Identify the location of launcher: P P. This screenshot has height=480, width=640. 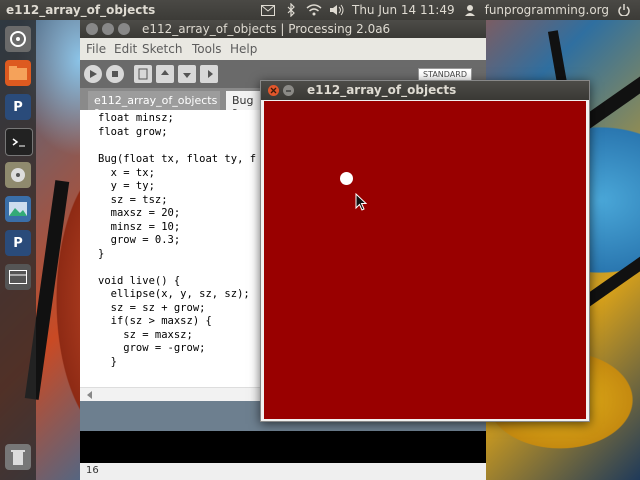
(18, 250).